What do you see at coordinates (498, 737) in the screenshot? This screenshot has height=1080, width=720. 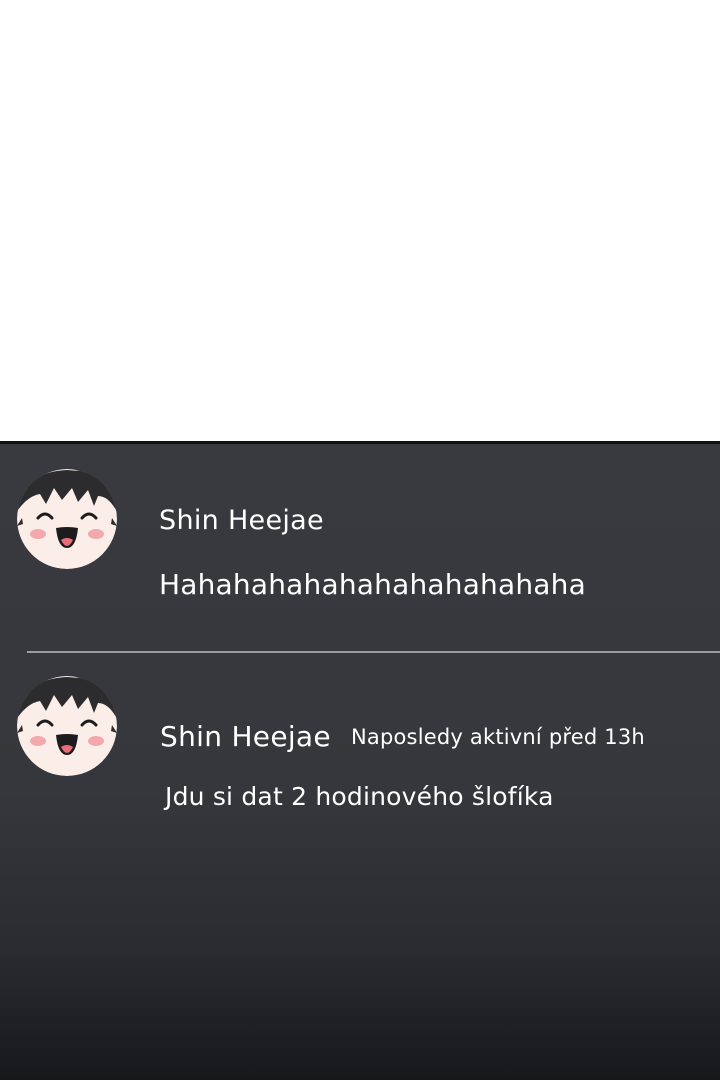 I see `last-active-status: Naposledy aktivní před 13h` at bounding box center [498, 737].